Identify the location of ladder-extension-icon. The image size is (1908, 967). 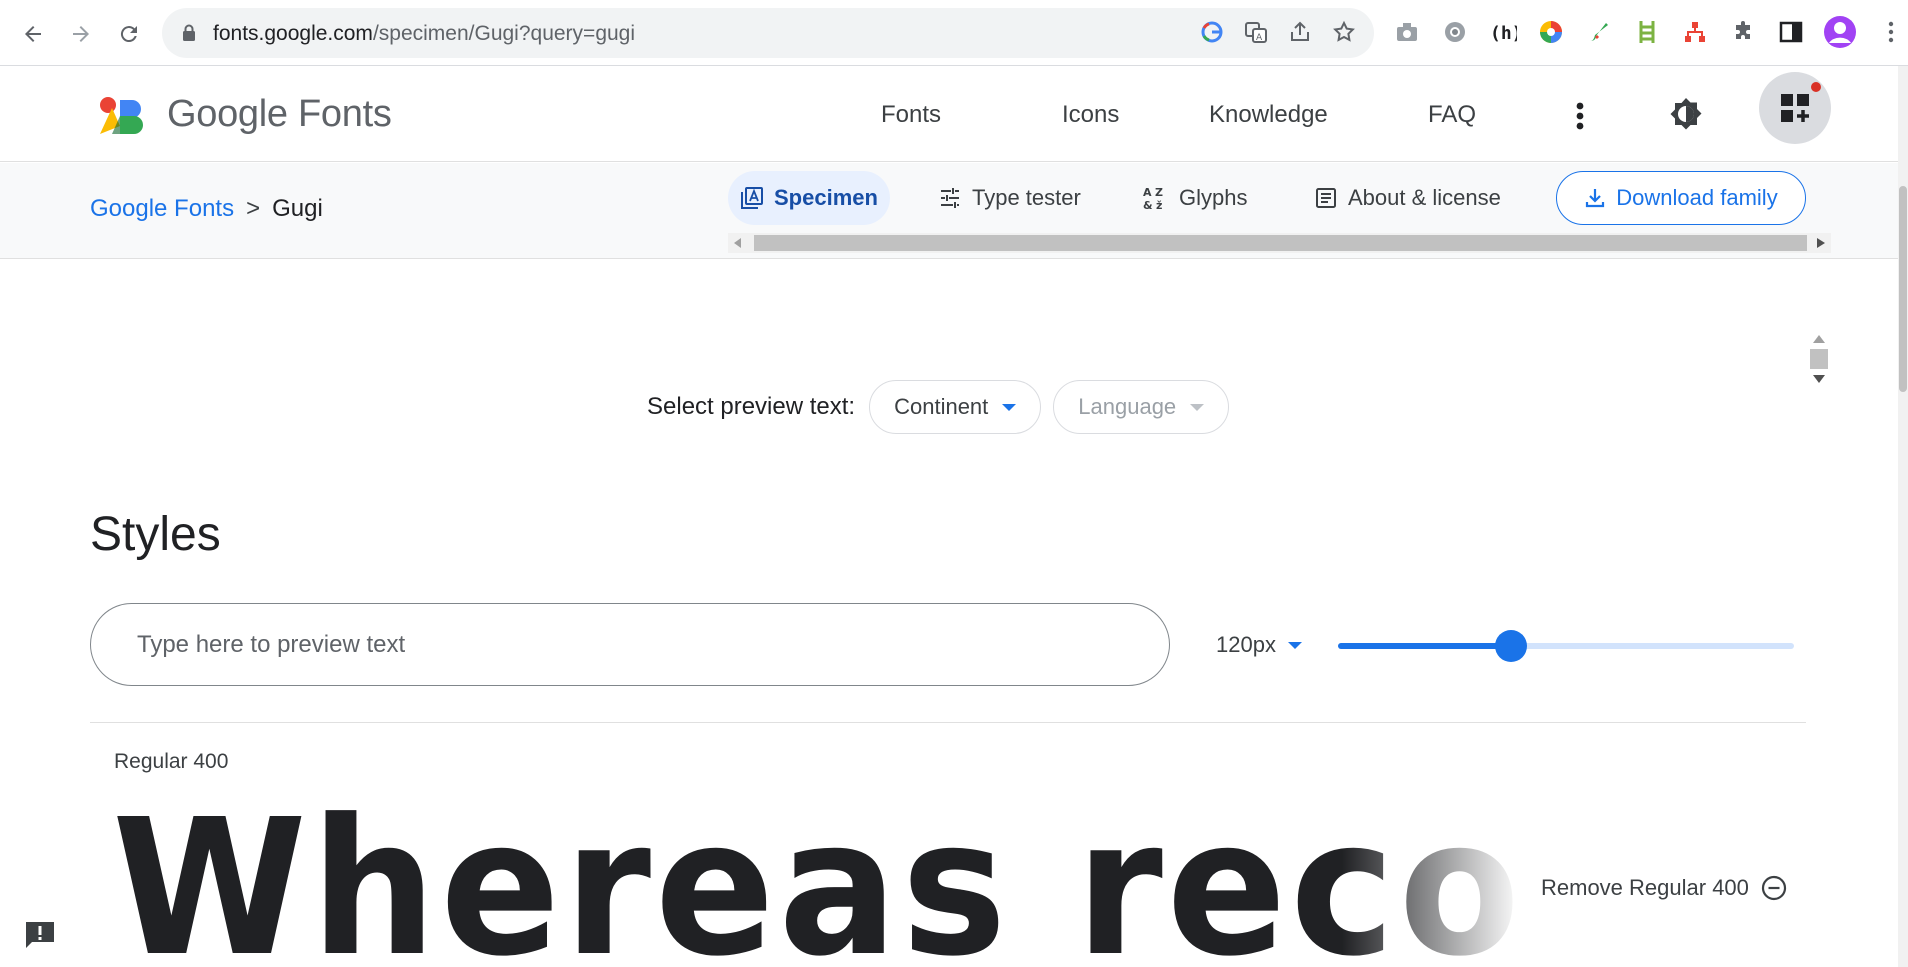
(1647, 32).